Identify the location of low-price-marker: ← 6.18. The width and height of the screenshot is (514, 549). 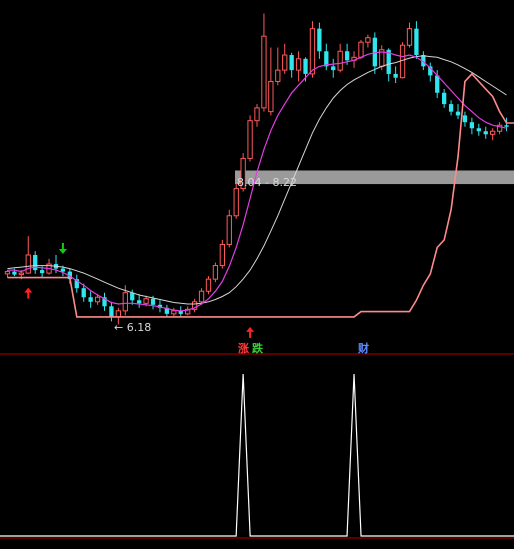
(133, 327).